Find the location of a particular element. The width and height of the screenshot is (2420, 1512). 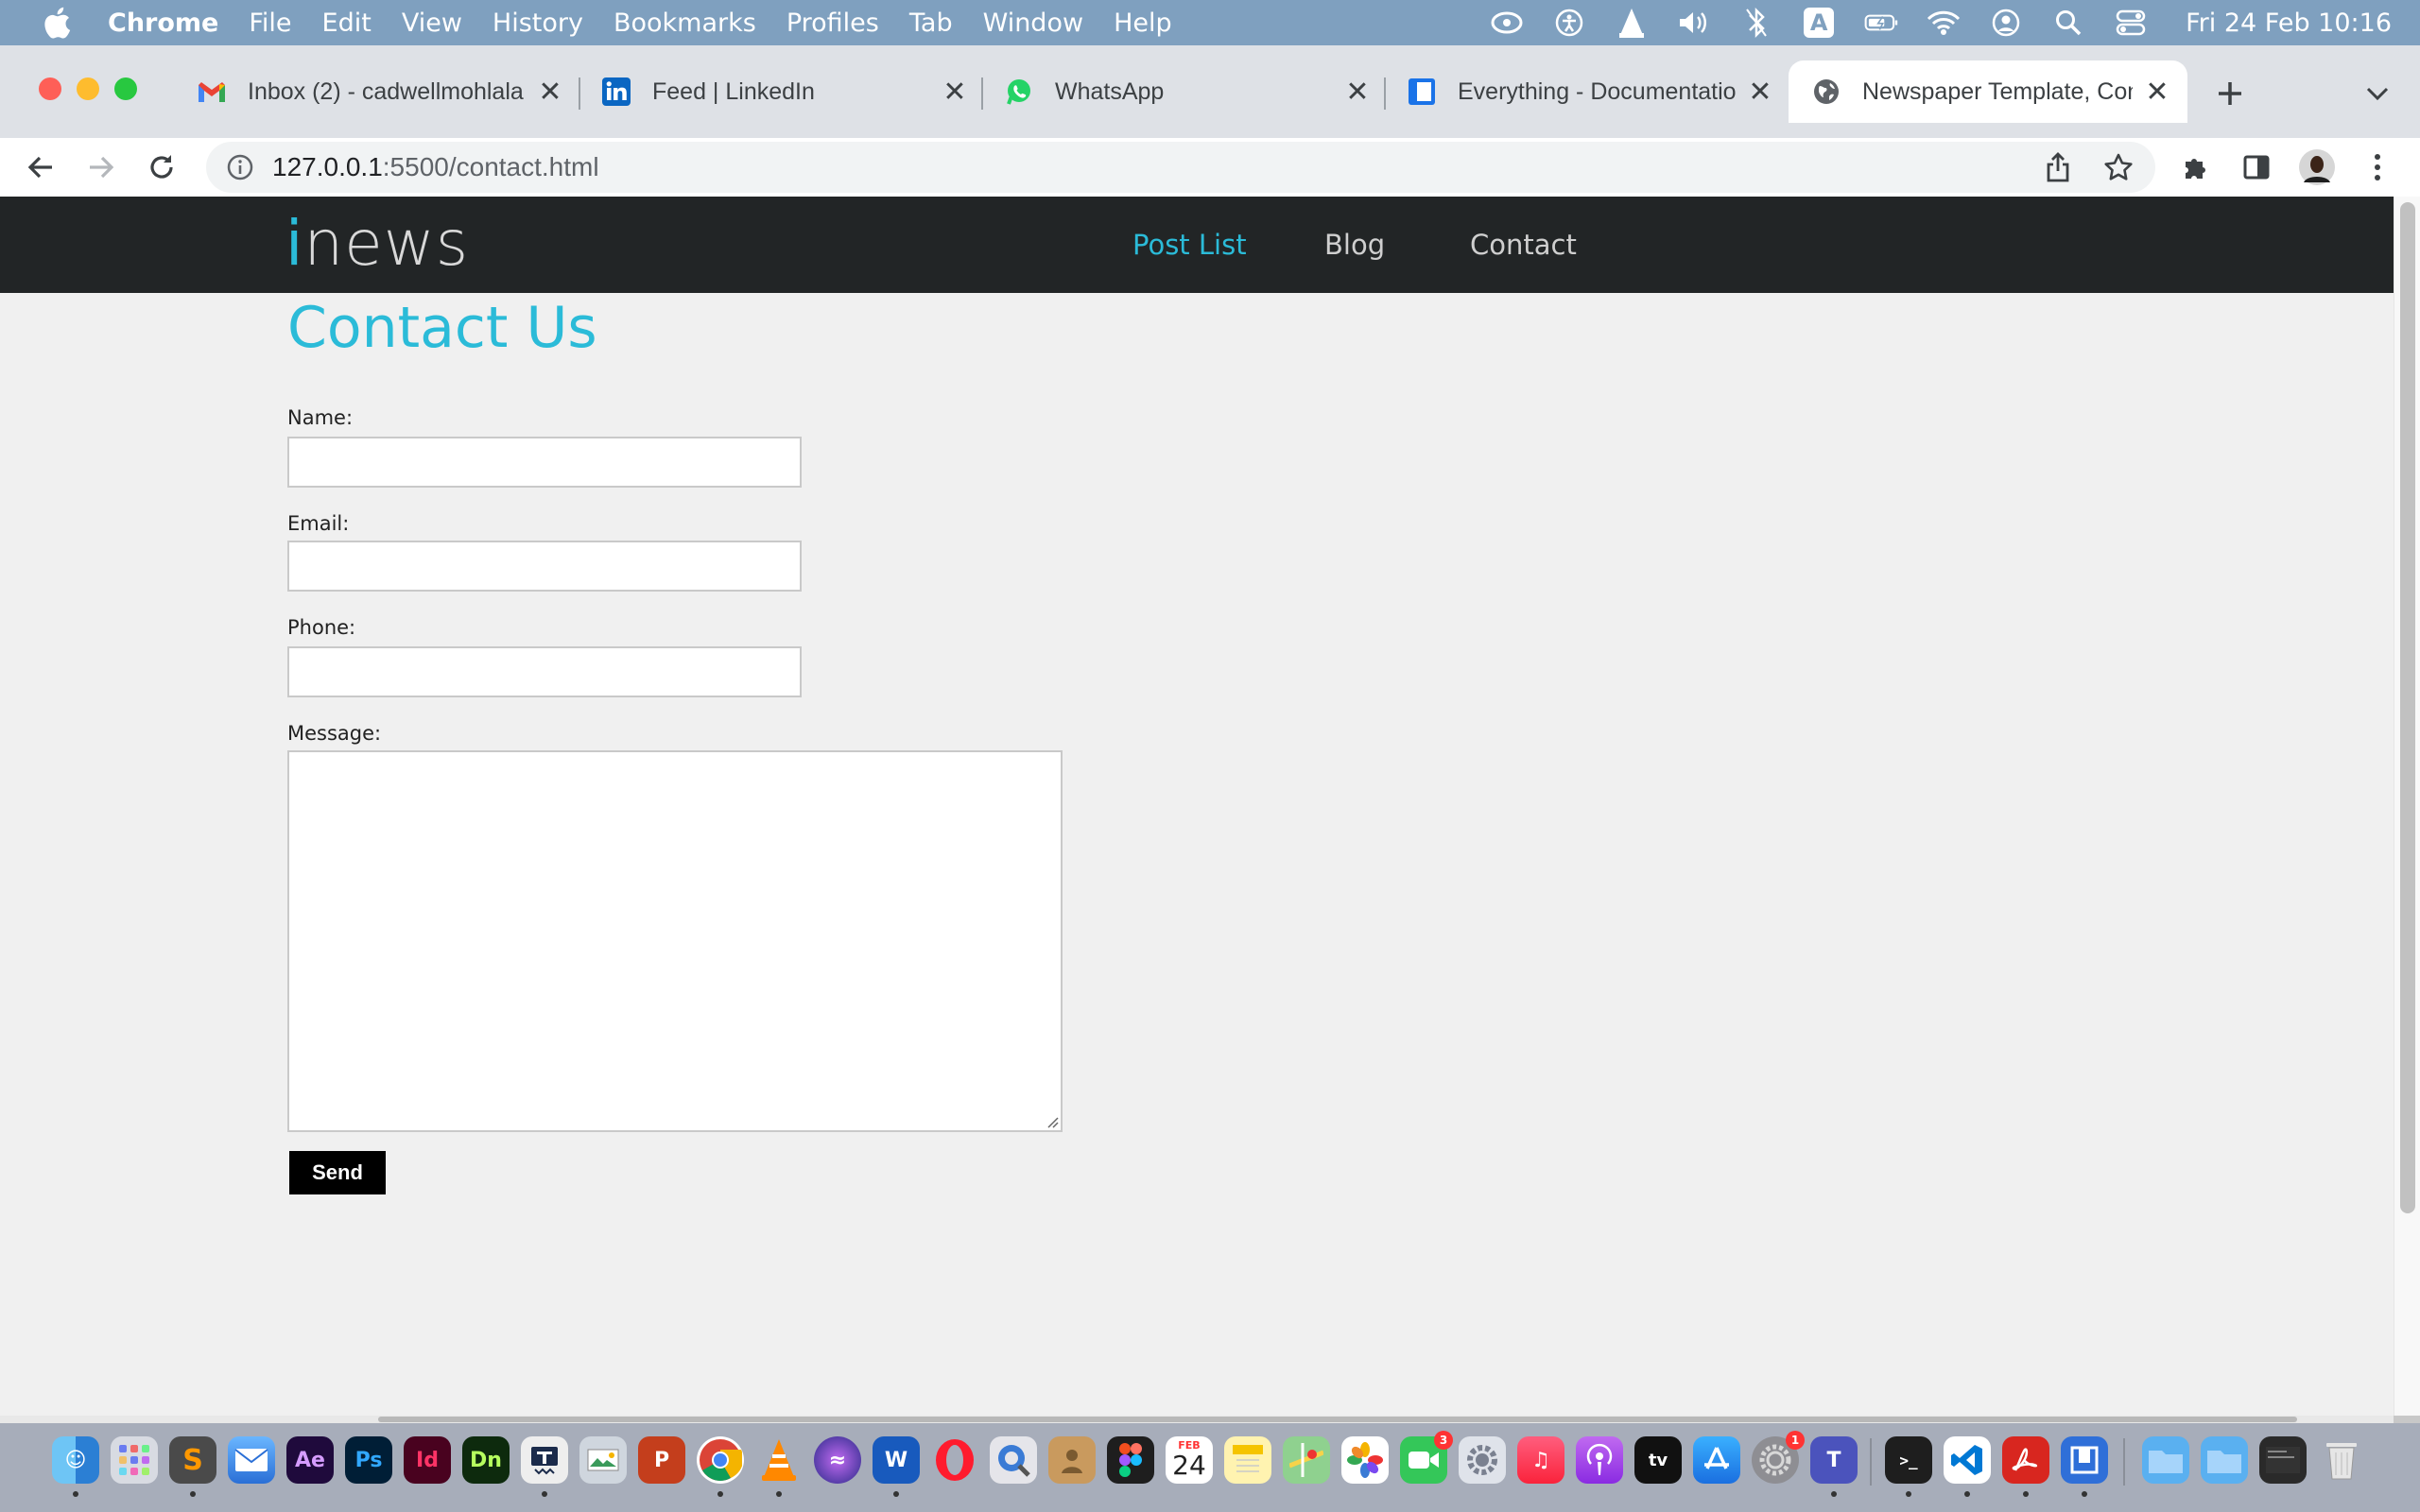

control-center-icon is located at coordinates (2131, 23).